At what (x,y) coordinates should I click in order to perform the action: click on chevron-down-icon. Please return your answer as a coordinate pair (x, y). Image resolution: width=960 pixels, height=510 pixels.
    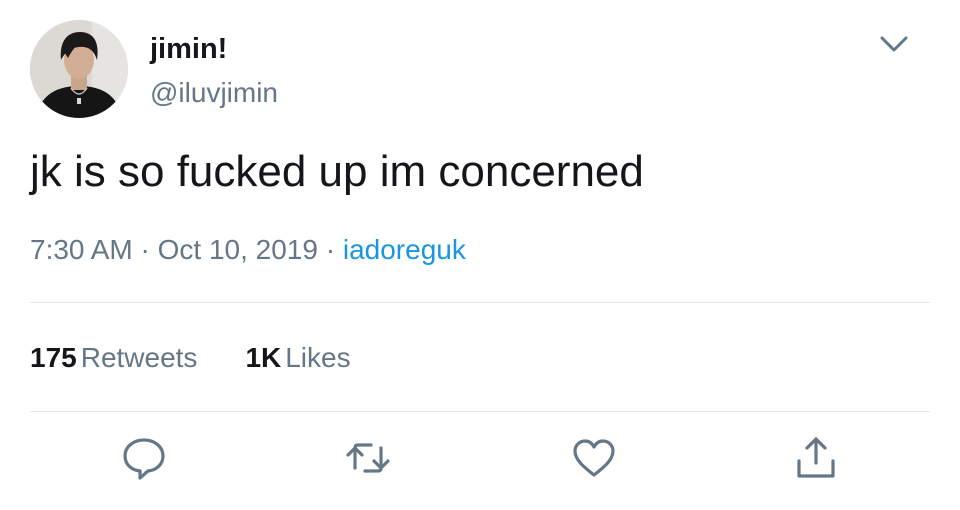
    Looking at the image, I should click on (894, 44).